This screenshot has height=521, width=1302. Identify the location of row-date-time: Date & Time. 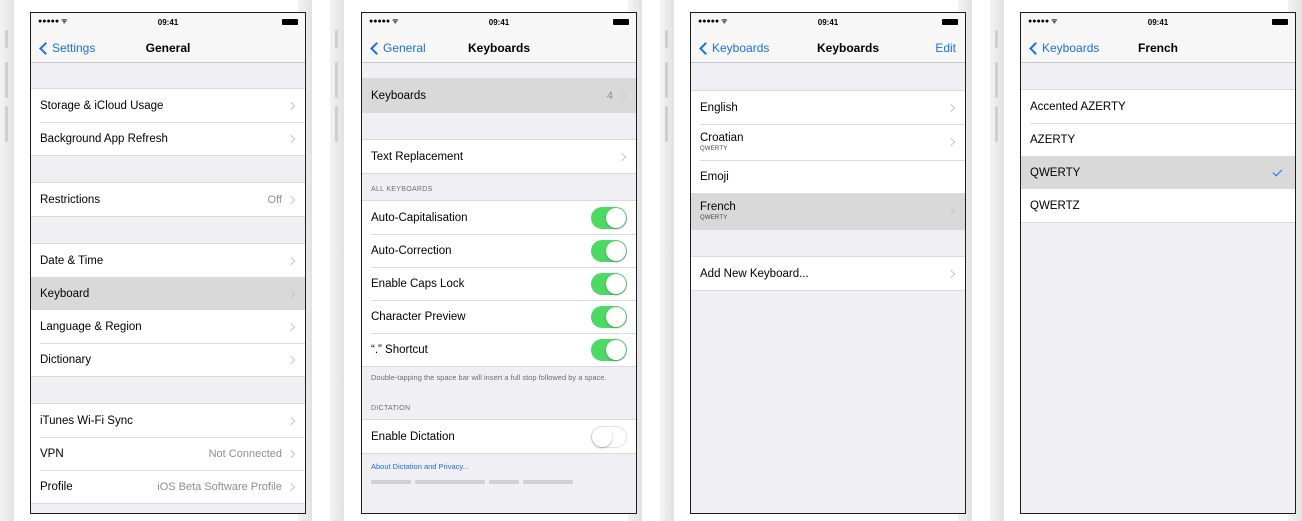
(168, 260).